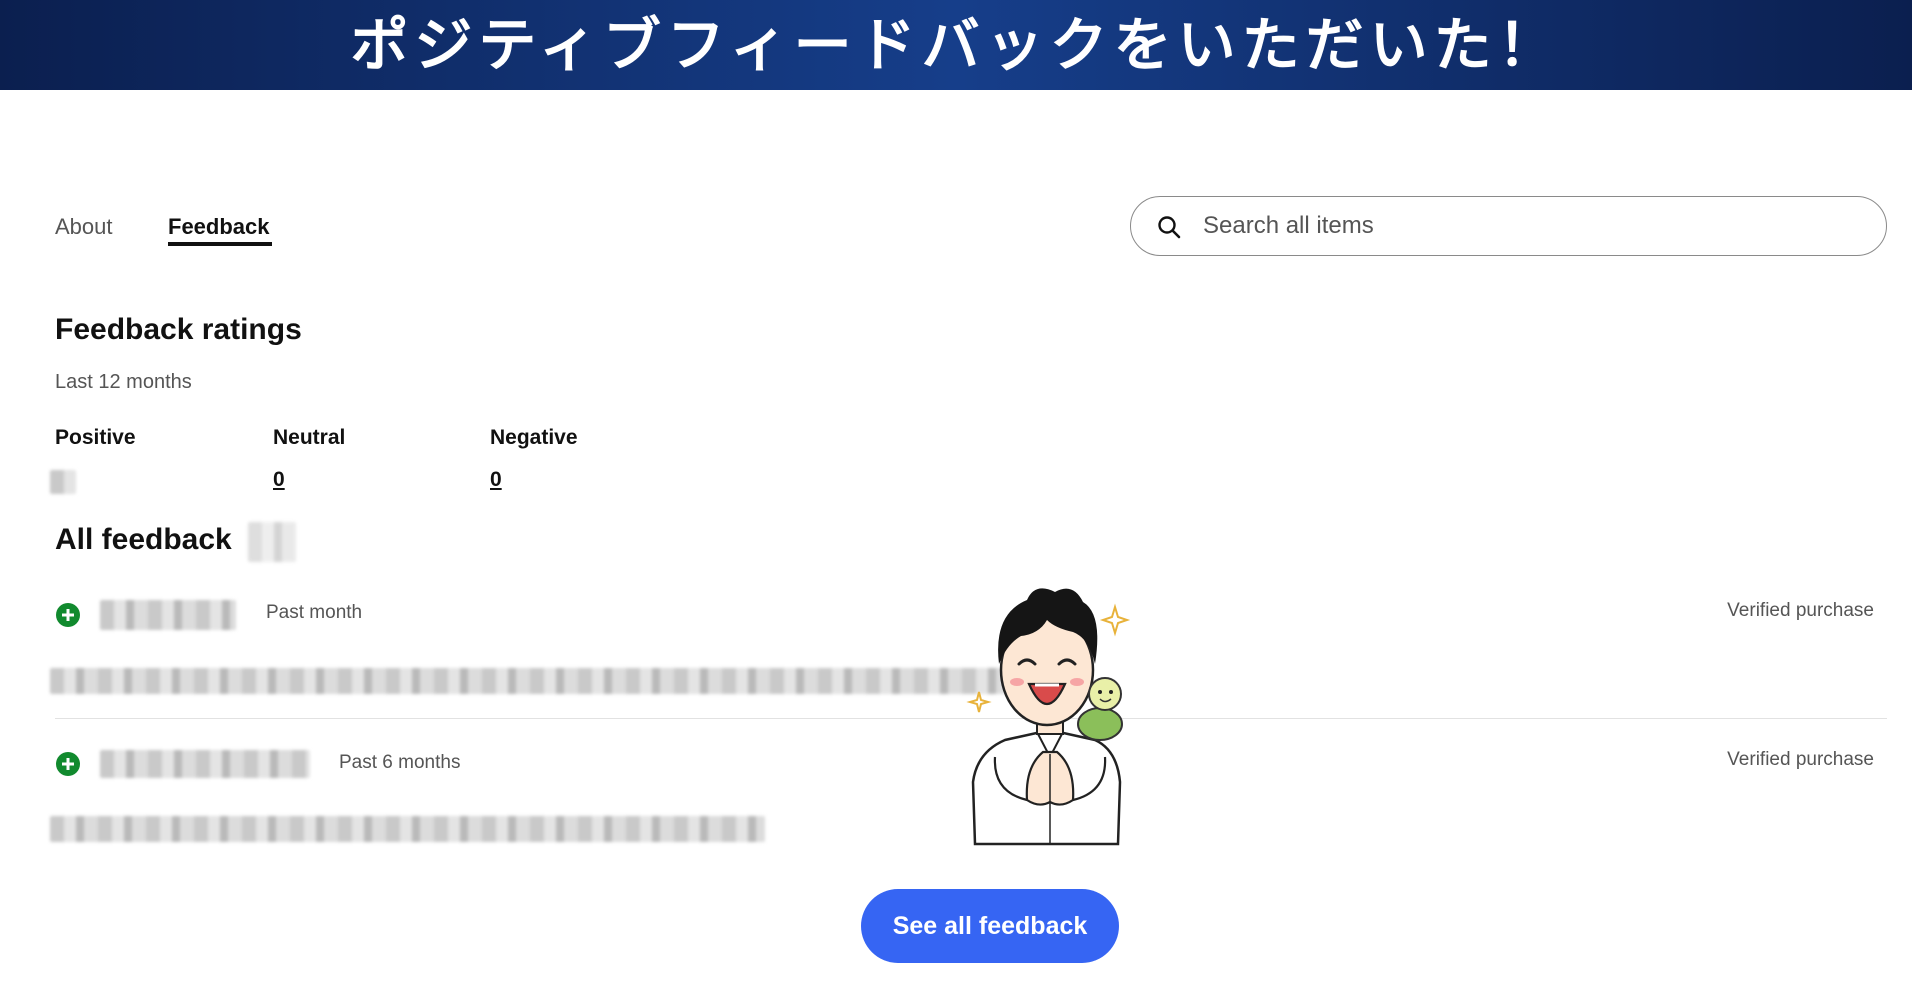 Image resolution: width=1912 pixels, height=998 pixels. Describe the element at coordinates (309, 437) in the screenshot. I see `neutral-label: Neutral` at that location.